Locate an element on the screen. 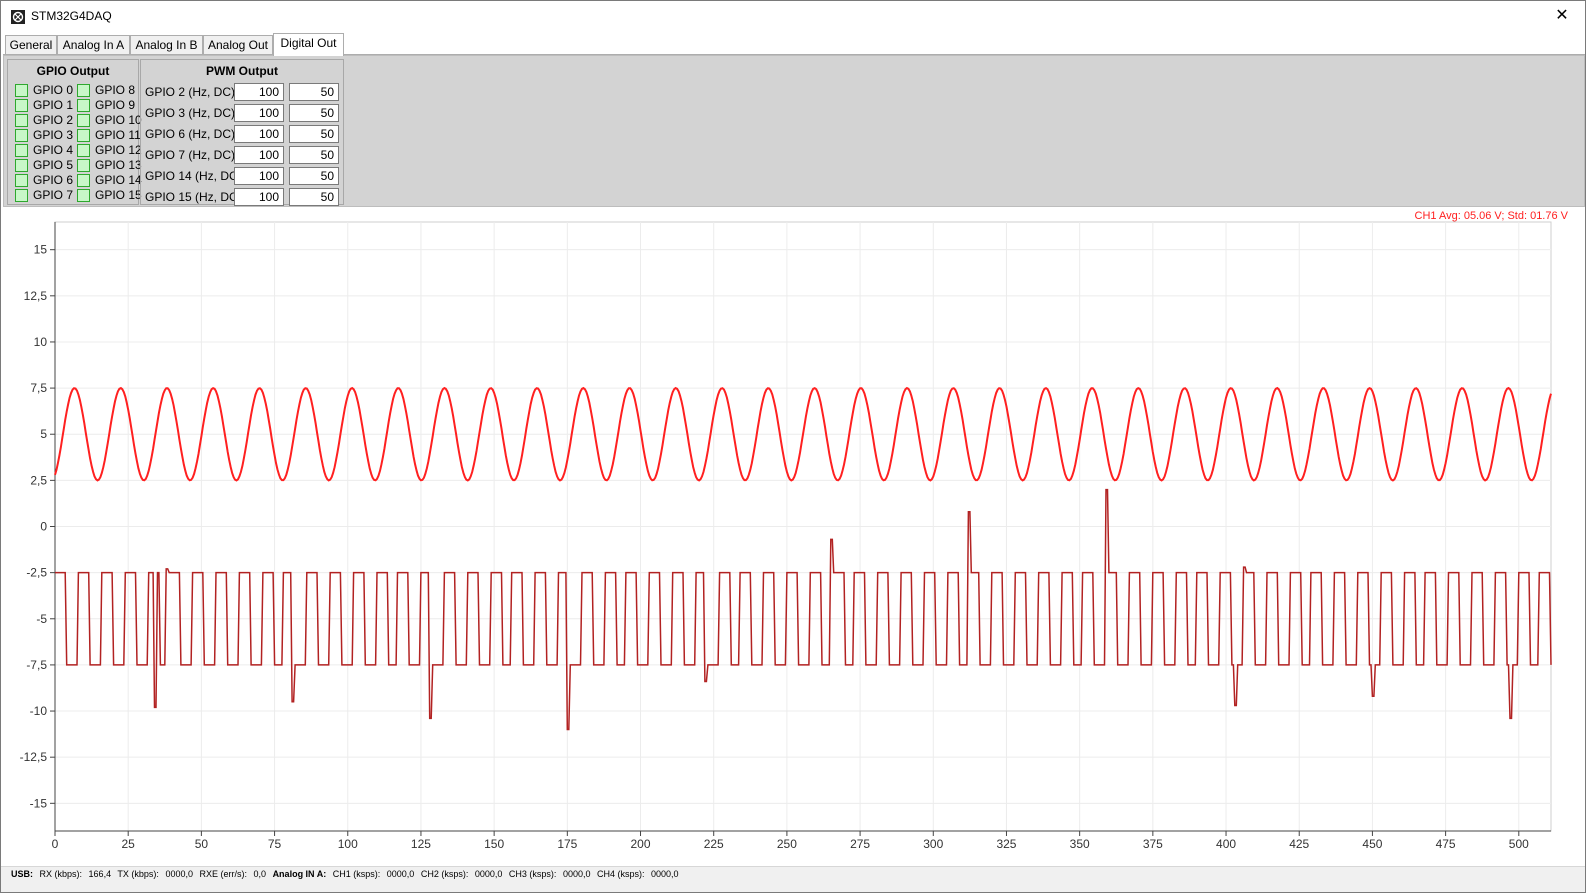  pwm-label: GPIO 14 (Hz, DC): is located at coordinates (195, 176).